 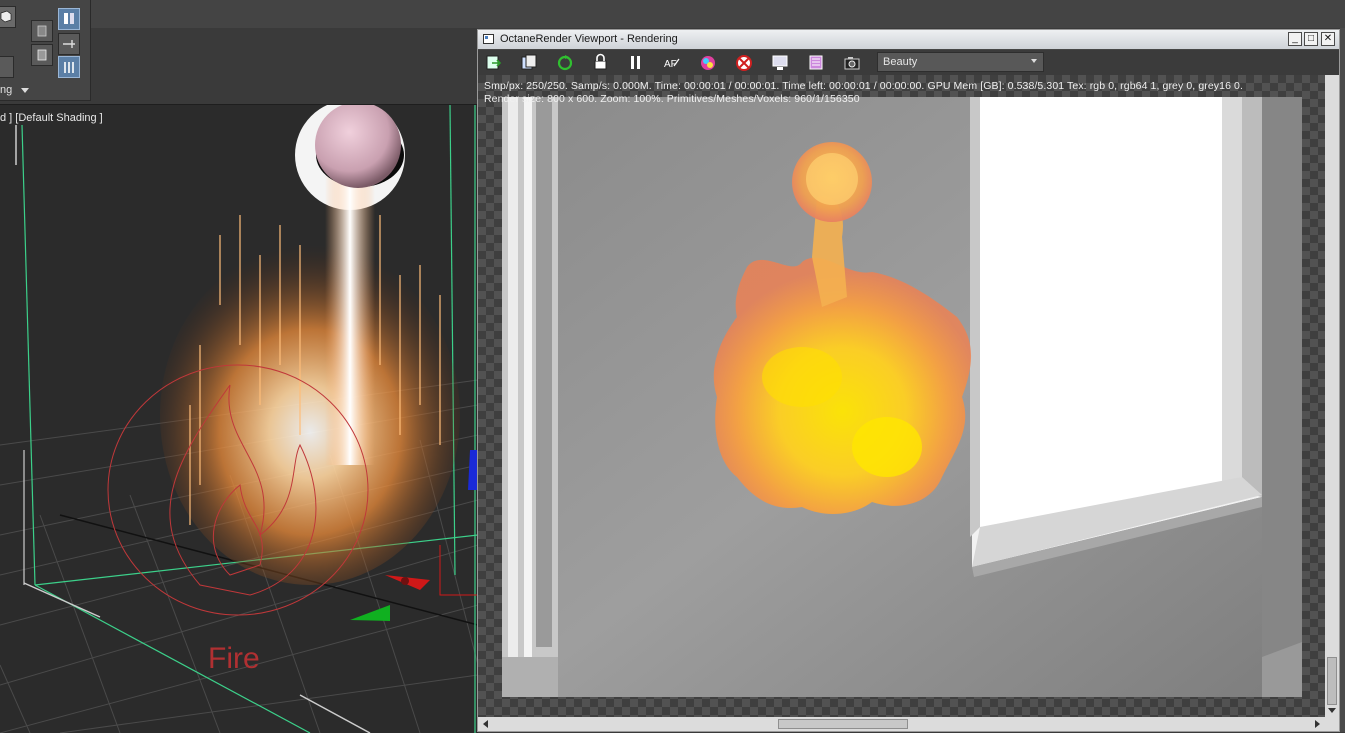 I want to click on align-up-icon, so click(x=42, y=31).